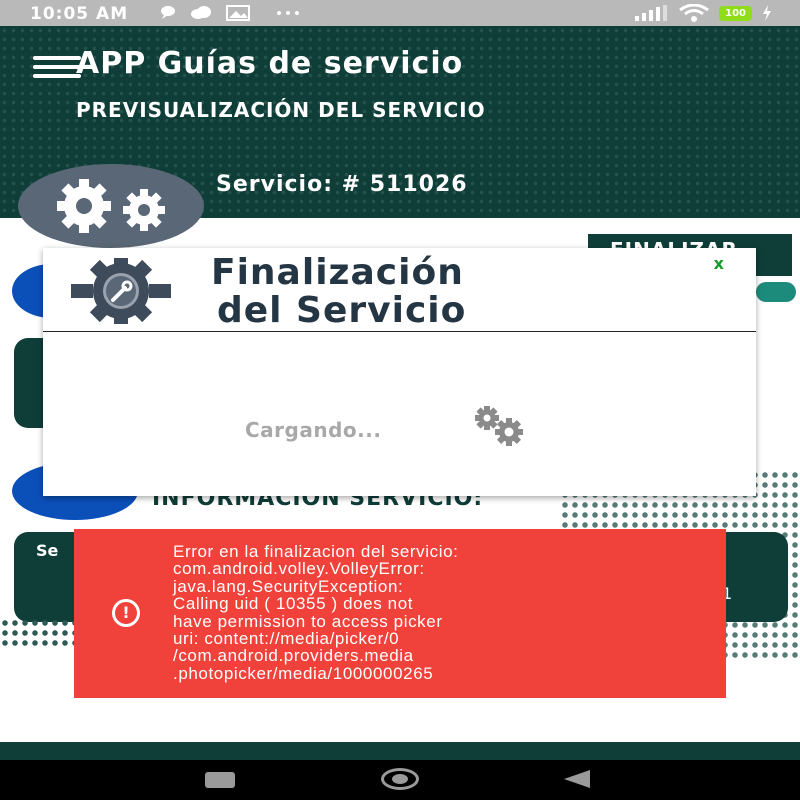  I want to click on home-icon, so click(400, 779).